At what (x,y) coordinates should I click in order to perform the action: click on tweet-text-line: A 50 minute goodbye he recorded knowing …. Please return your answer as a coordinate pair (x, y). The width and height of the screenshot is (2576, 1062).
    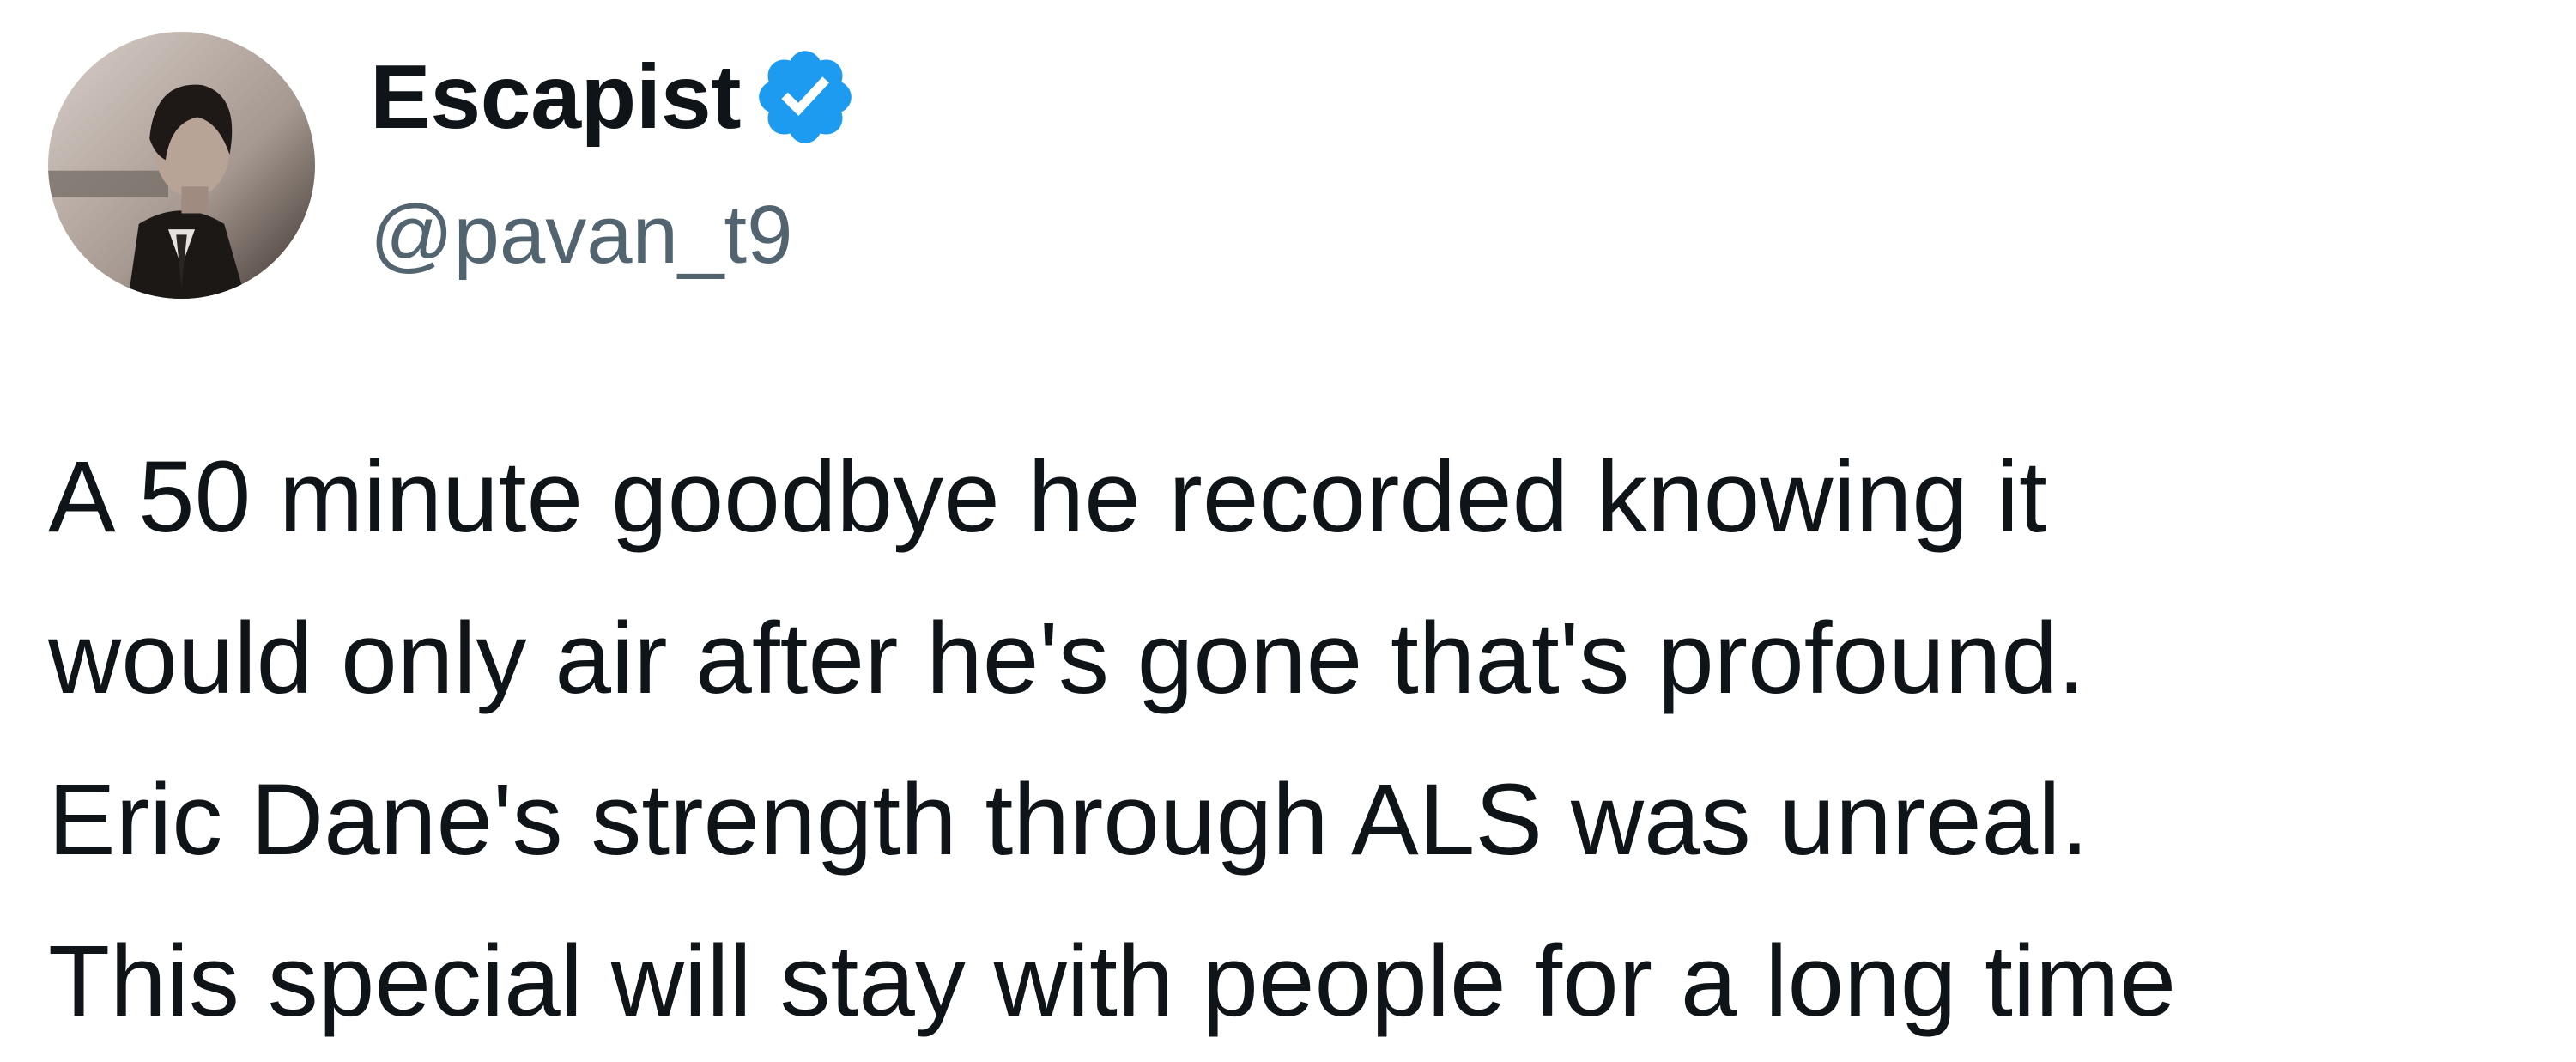
    Looking at the image, I should click on (1047, 497).